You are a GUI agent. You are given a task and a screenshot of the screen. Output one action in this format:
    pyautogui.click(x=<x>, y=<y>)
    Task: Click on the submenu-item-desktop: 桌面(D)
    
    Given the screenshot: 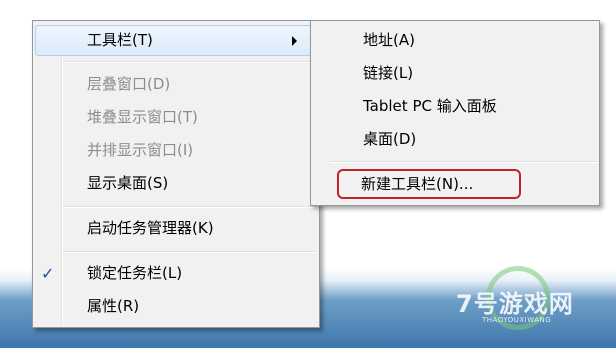 What is the action you would take?
    pyautogui.click(x=455, y=139)
    